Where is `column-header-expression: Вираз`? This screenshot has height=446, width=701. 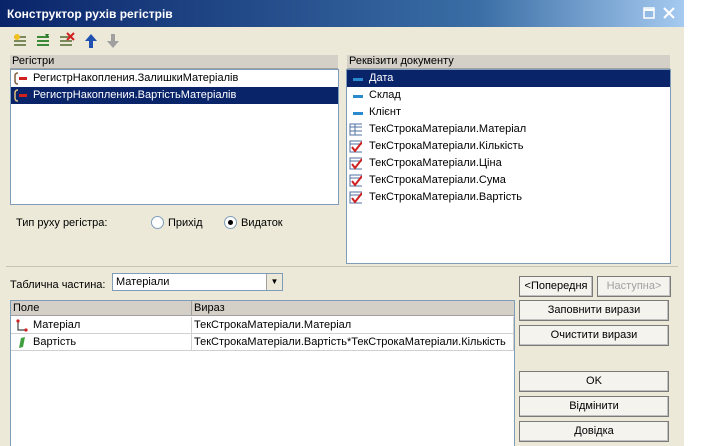
column-header-expression: Вираз is located at coordinates (353, 308).